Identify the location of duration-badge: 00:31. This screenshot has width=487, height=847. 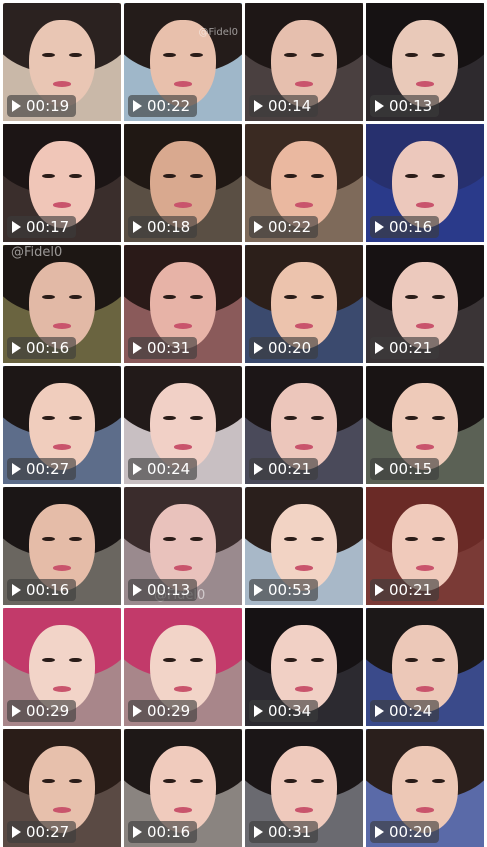
(163, 348).